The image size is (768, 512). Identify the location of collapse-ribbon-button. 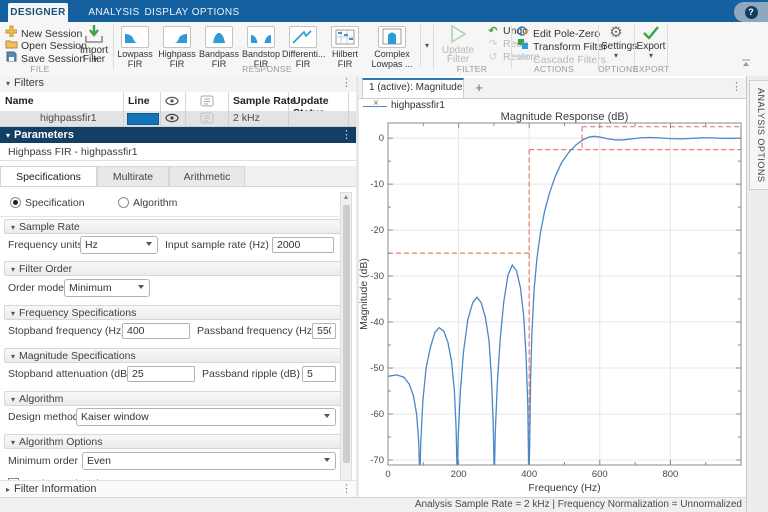
(746, 63).